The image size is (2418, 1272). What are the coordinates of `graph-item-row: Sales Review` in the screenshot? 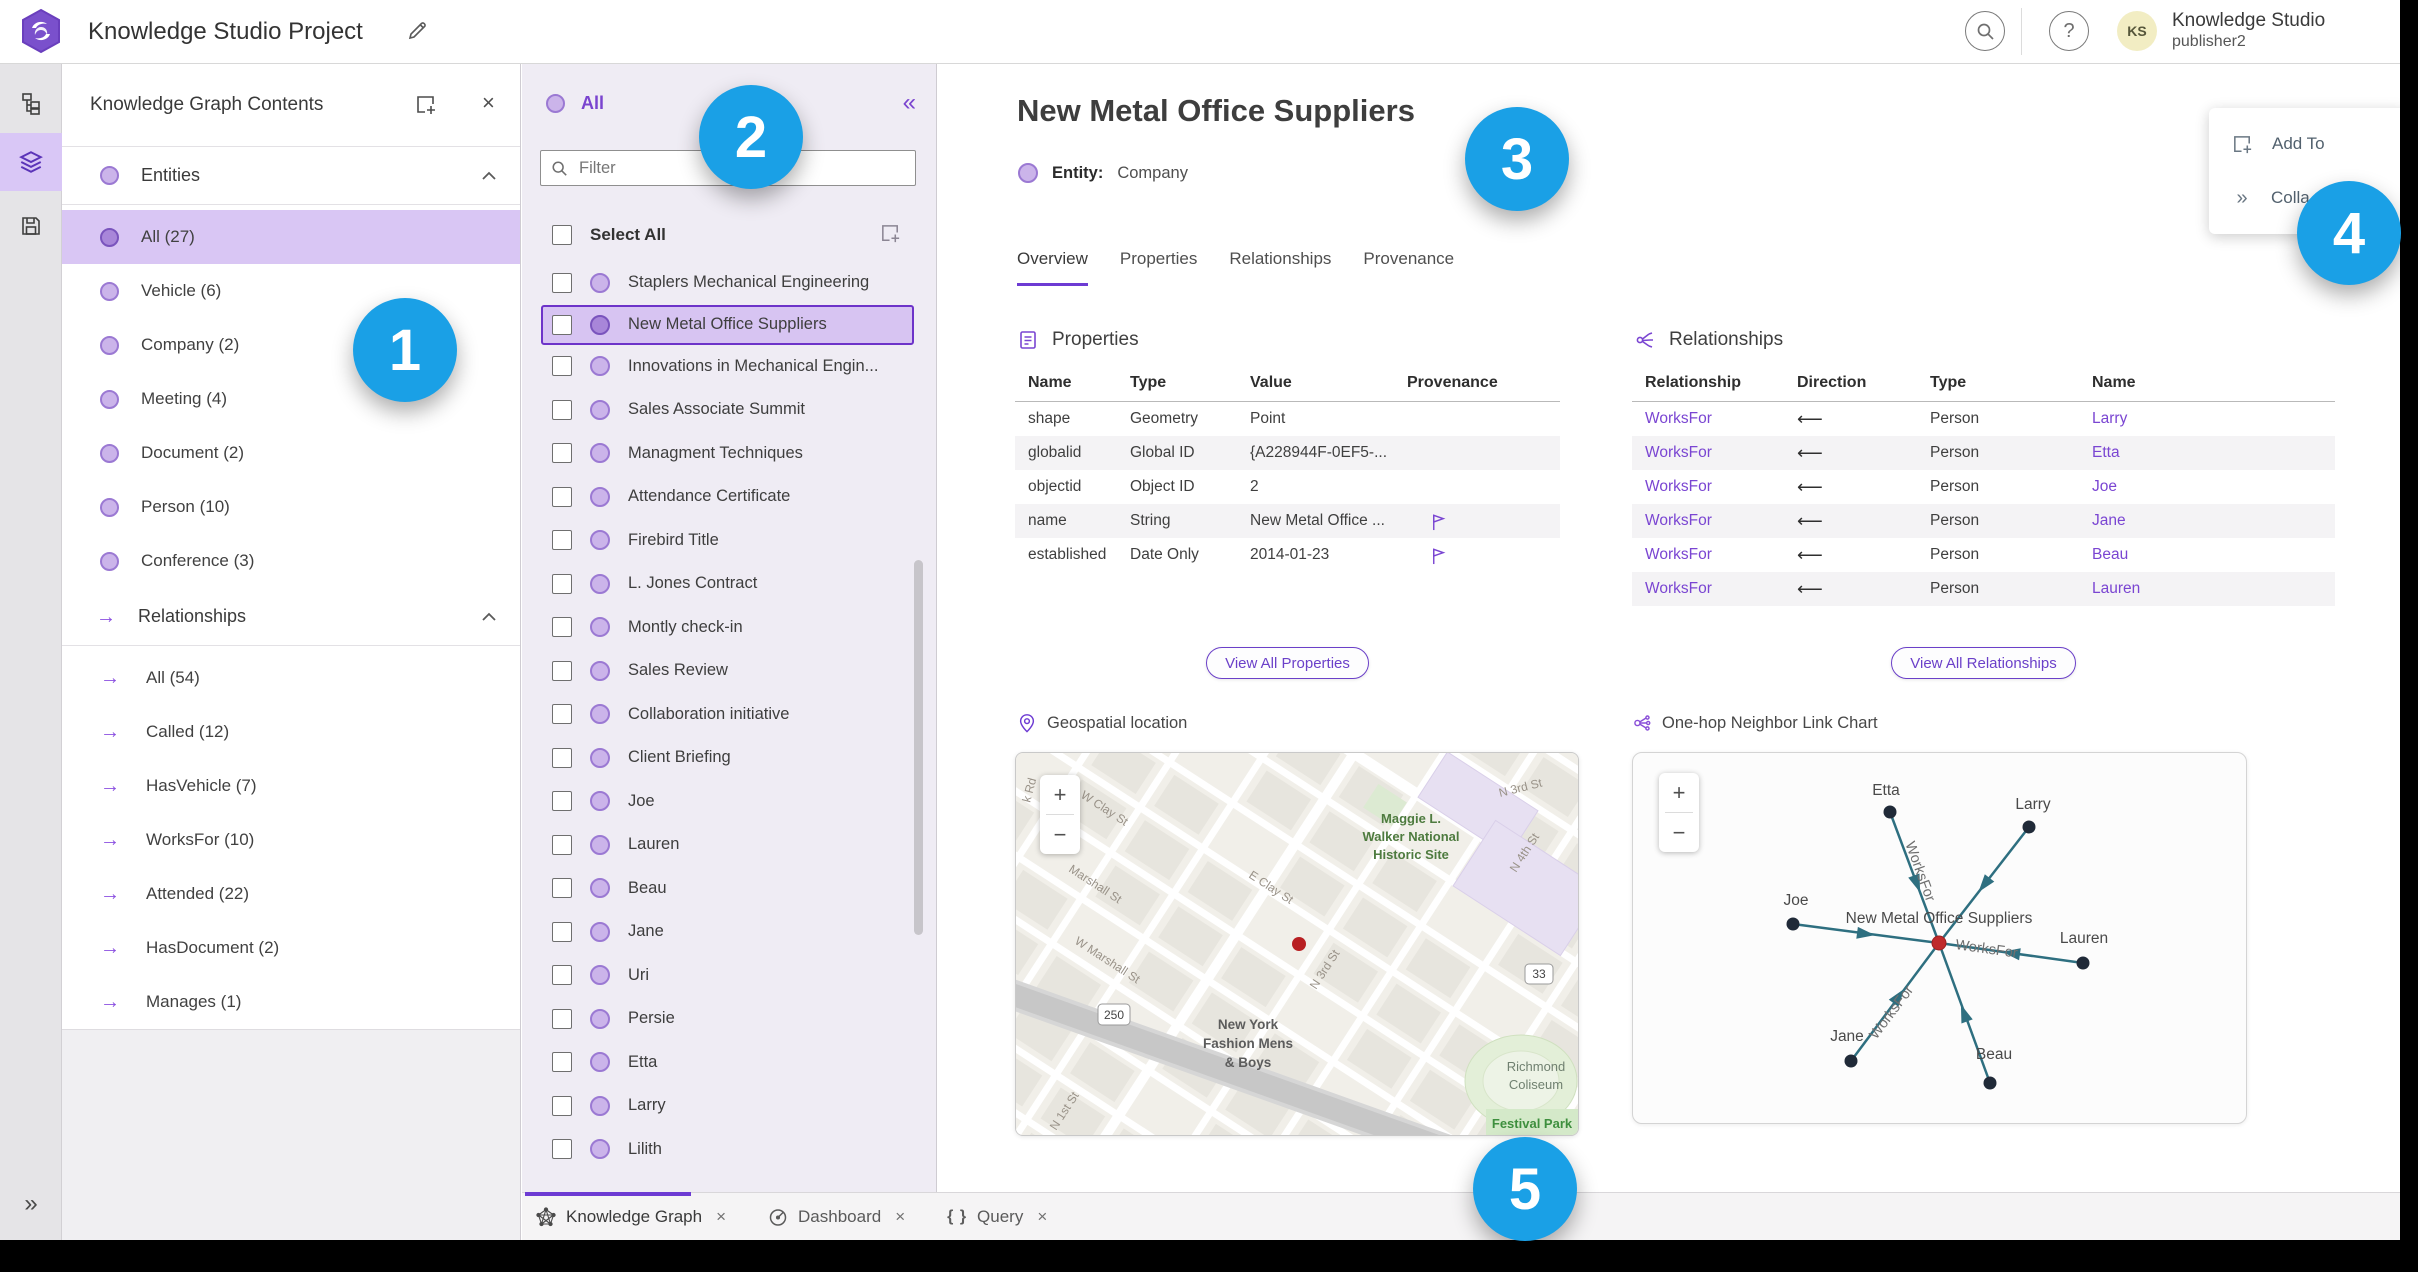 It's located at (729, 671).